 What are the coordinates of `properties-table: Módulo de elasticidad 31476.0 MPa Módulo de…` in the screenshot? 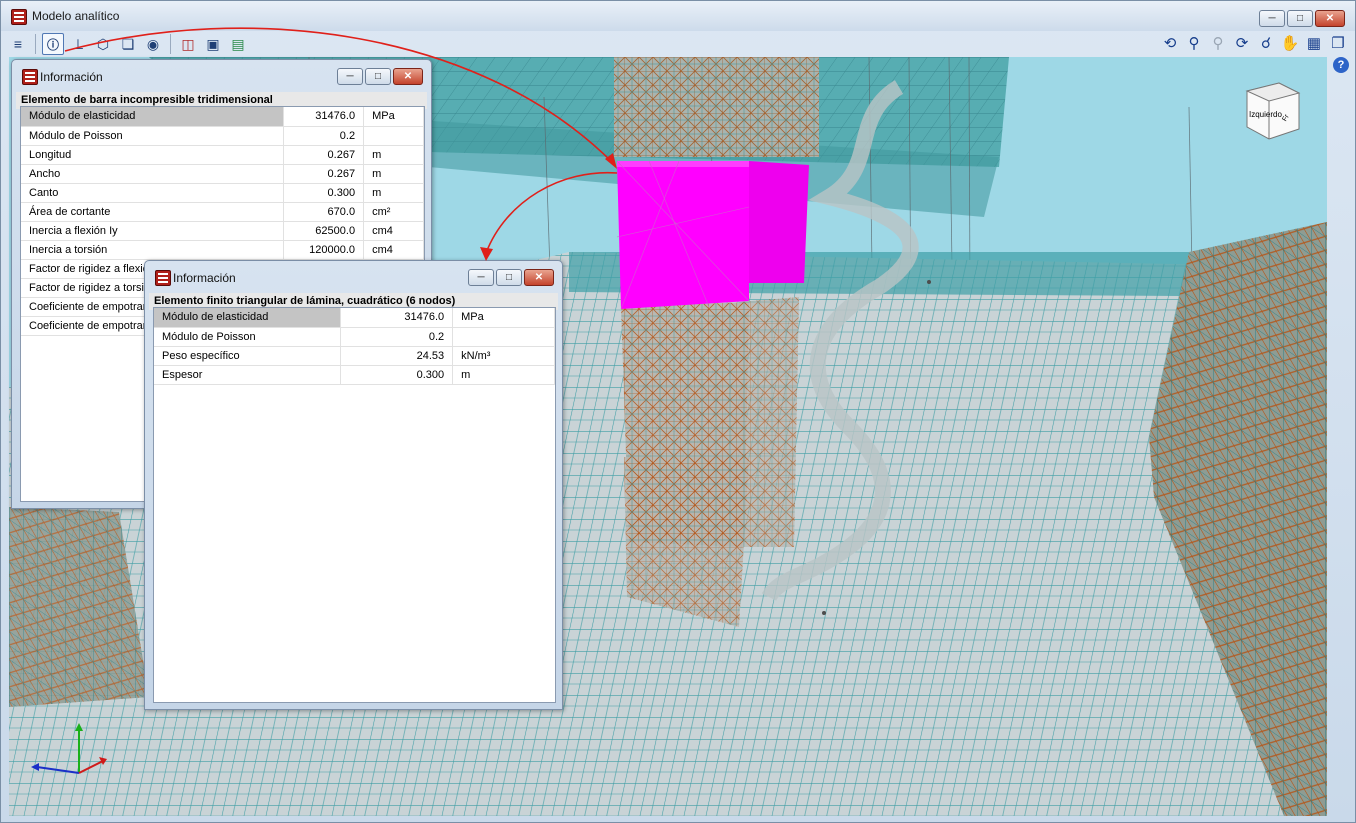 It's located at (354, 346).